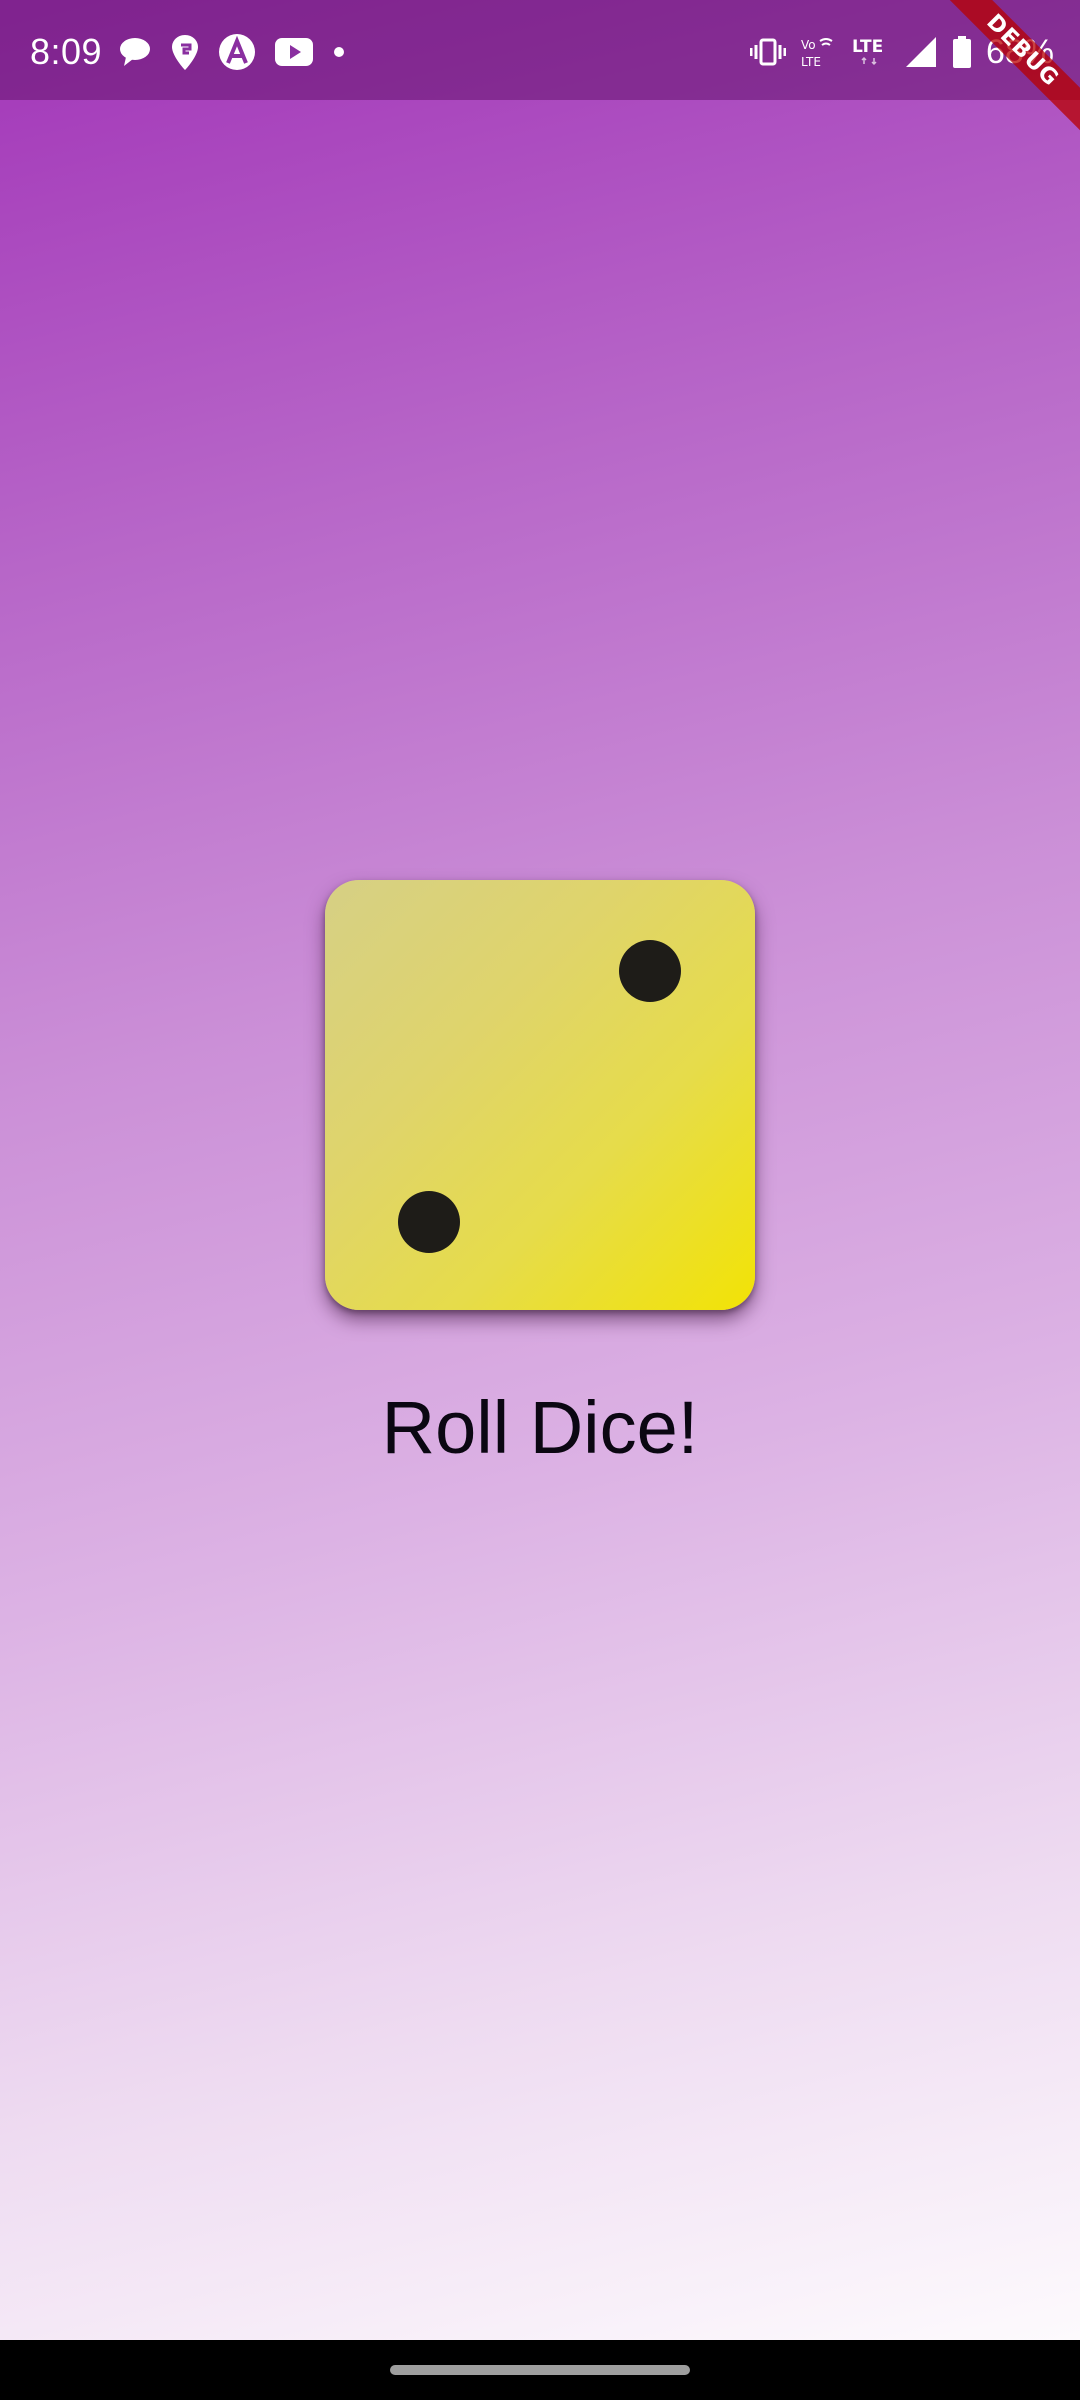 The height and width of the screenshot is (2400, 1080). Describe the element at coordinates (237, 52) in the screenshot. I see `arattai-icon` at that location.